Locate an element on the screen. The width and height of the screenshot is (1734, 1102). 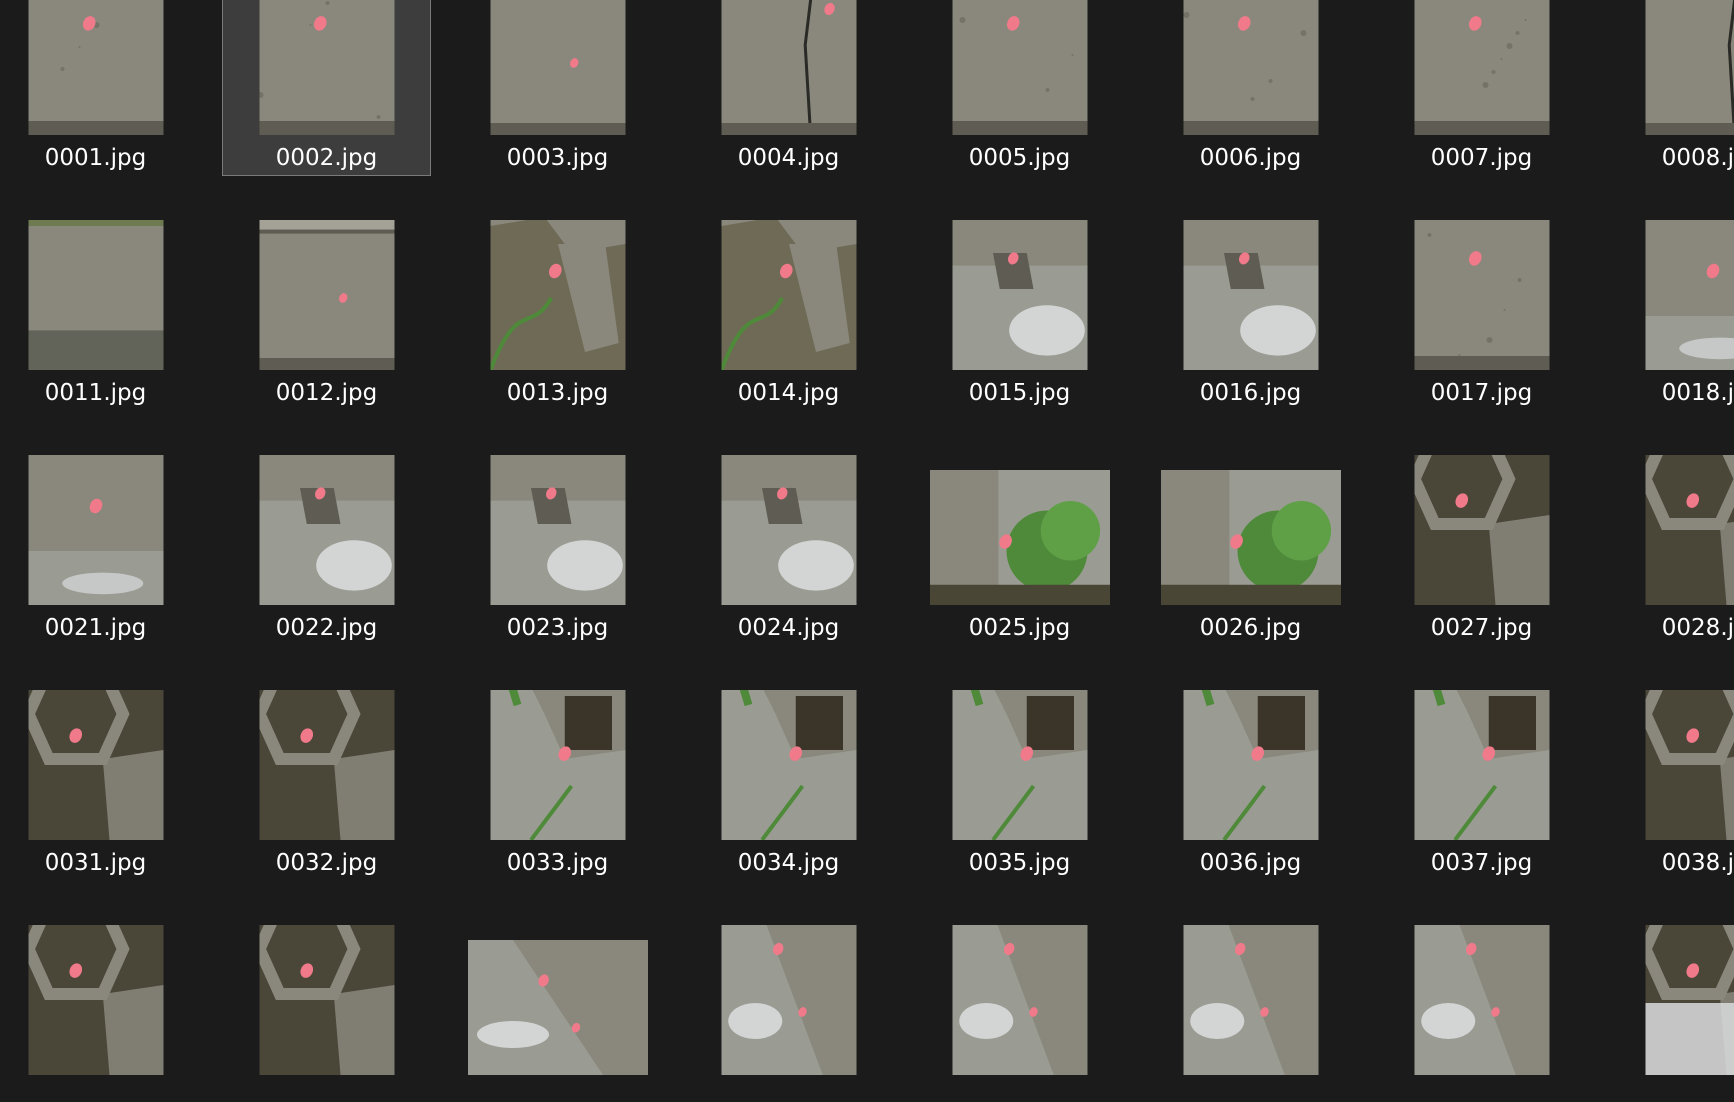
file-item: 0008.jpg is located at coordinates (1671, 88).